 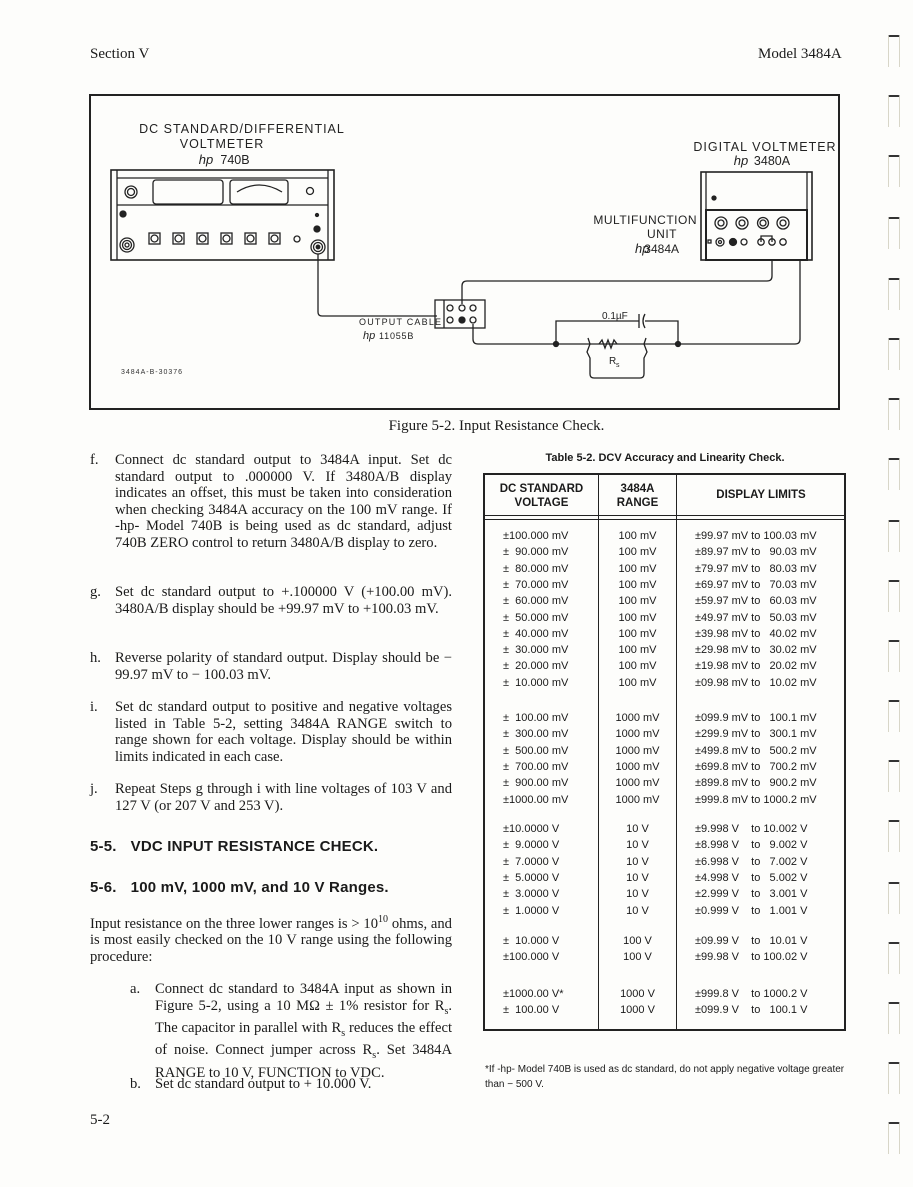 What do you see at coordinates (661, 249) in the screenshot?
I see `svg-text: 3484A` at bounding box center [661, 249].